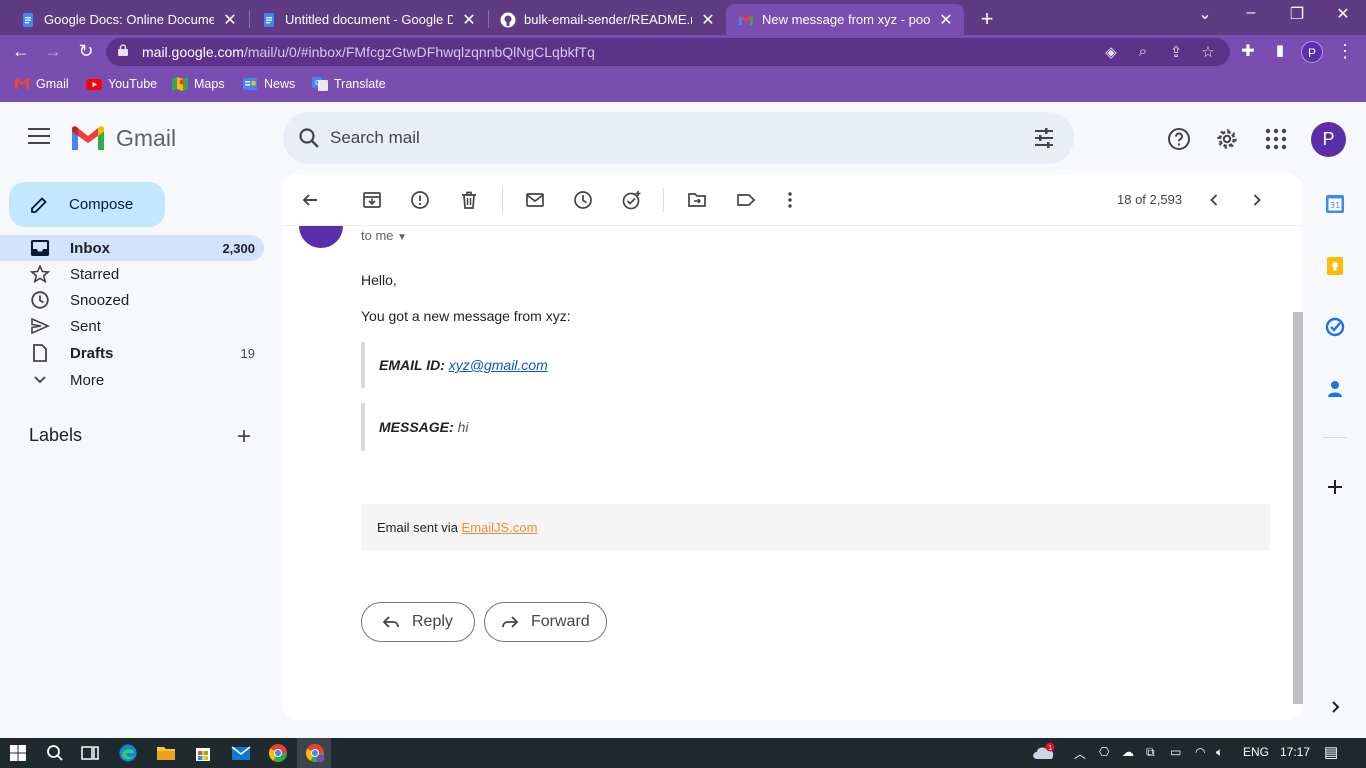 The height and width of the screenshot is (768, 1366). I want to click on drafts-count: 19, so click(247, 353).